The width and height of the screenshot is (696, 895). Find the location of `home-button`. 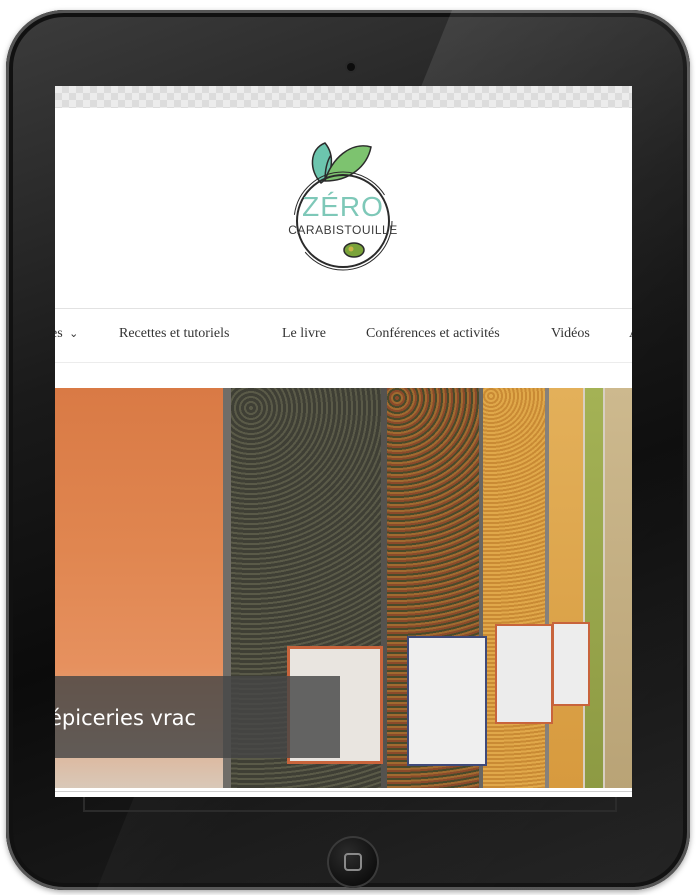

home-button is located at coordinates (353, 862).